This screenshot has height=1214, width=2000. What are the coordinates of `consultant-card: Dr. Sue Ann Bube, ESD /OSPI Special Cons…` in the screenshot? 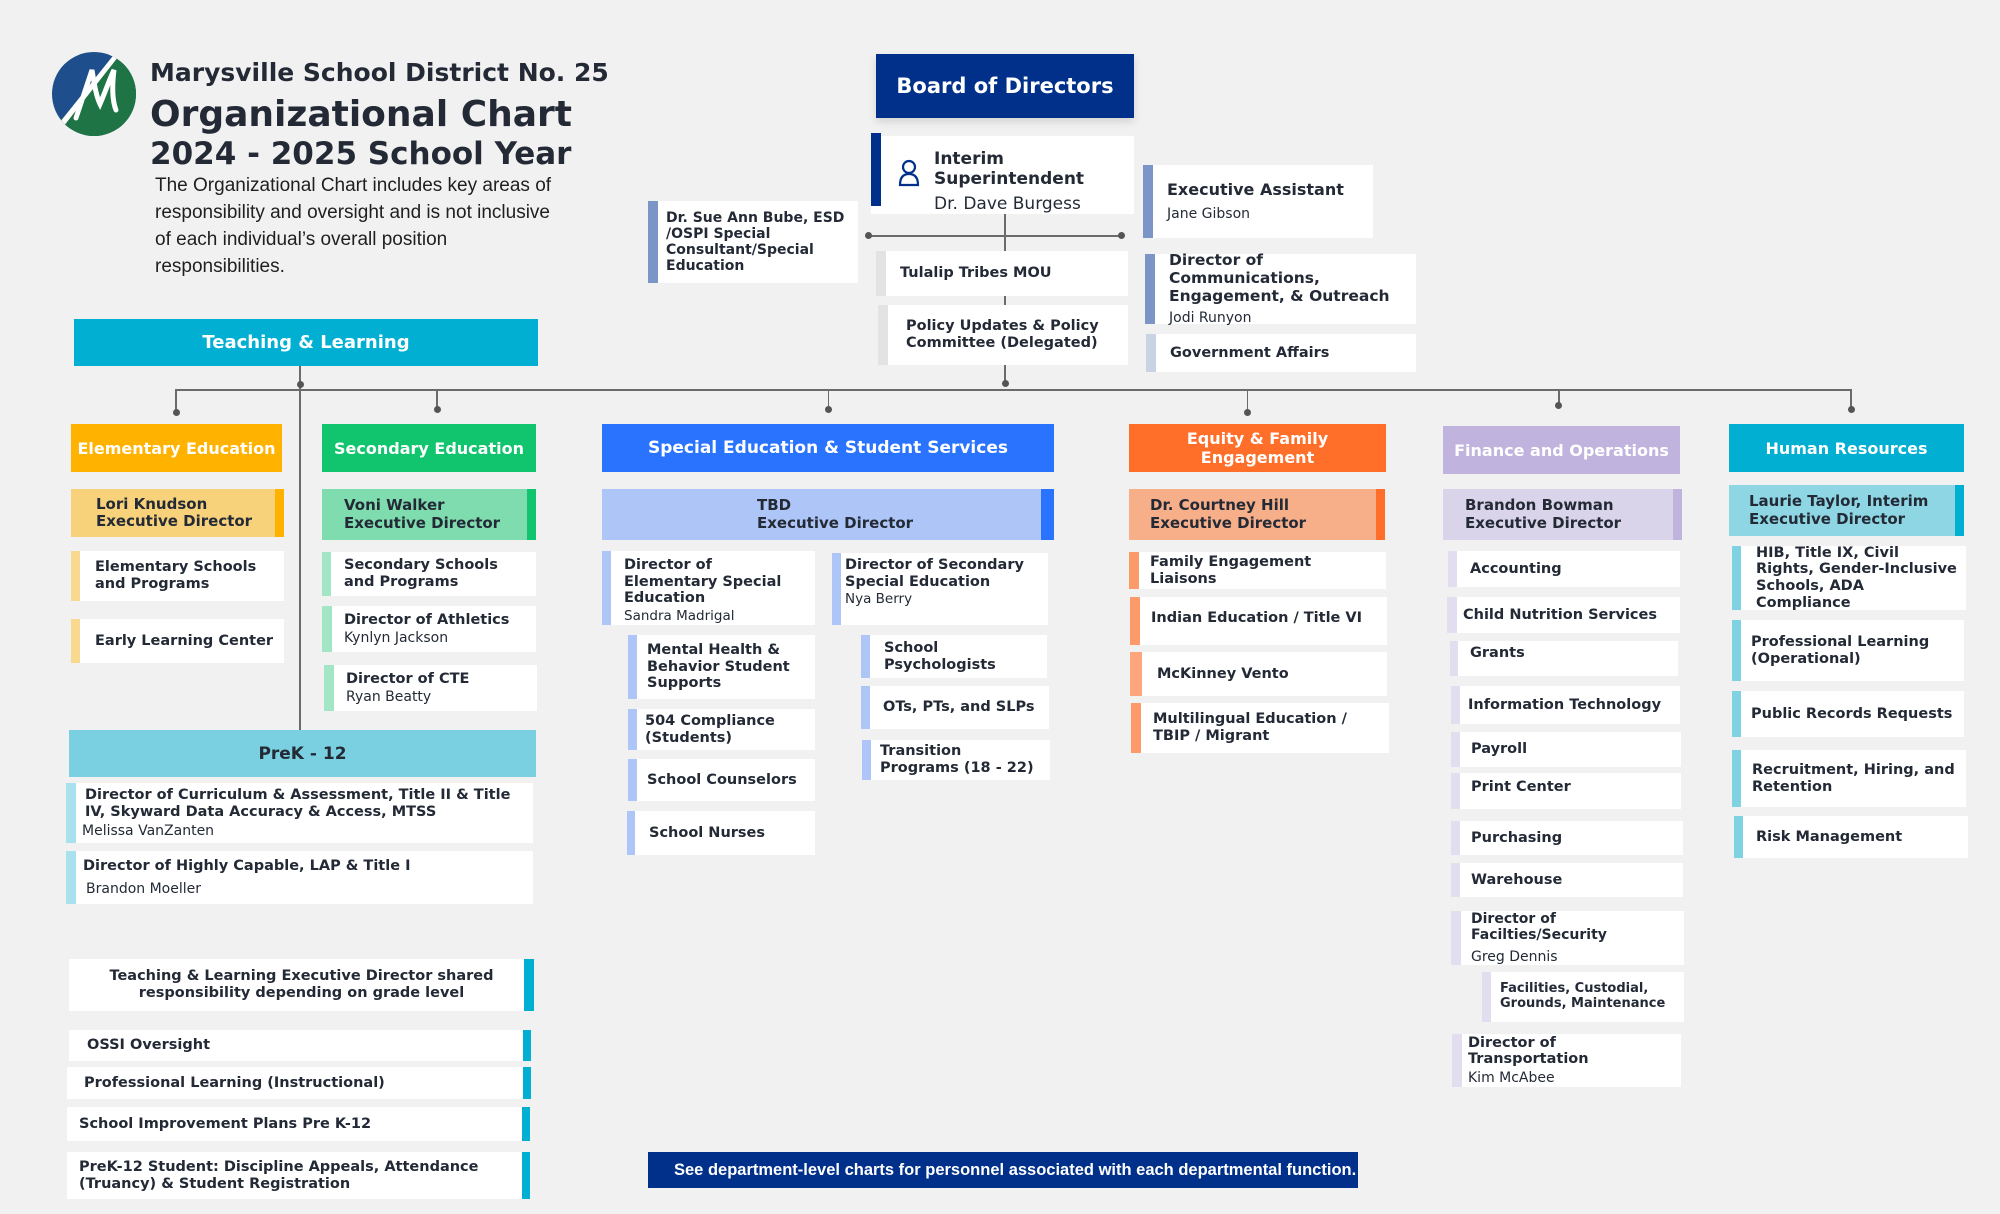 It's located at (753, 242).